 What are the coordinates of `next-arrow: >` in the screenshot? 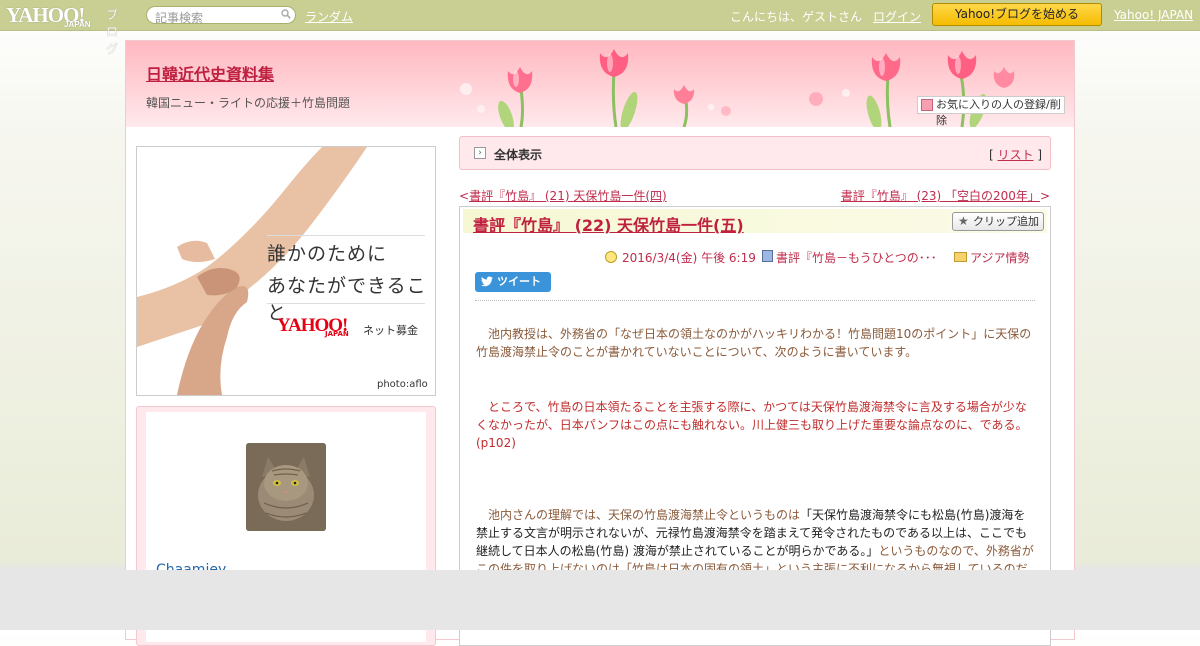 It's located at (1044, 196).